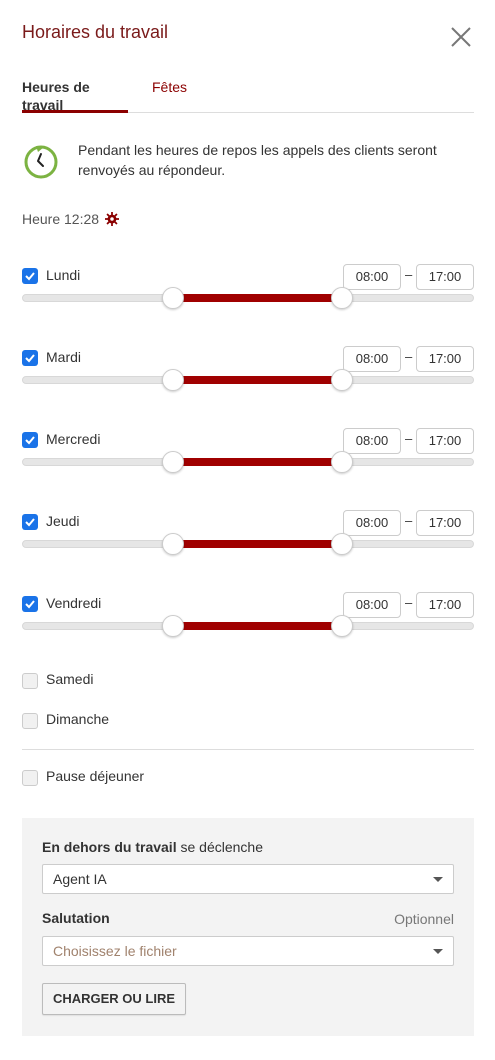 This screenshot has height=1060, width=495. I want to click on gear-icon, so click(112, 219).